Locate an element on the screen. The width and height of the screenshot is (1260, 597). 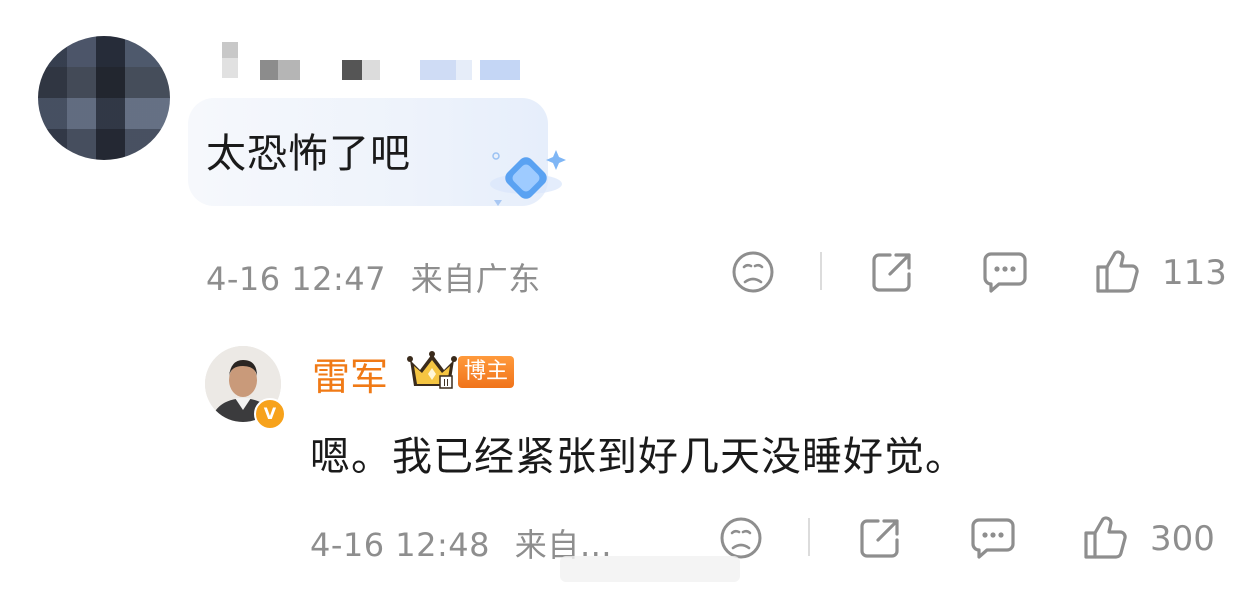
like-count: 300 is located at coordinates (1182, 539).